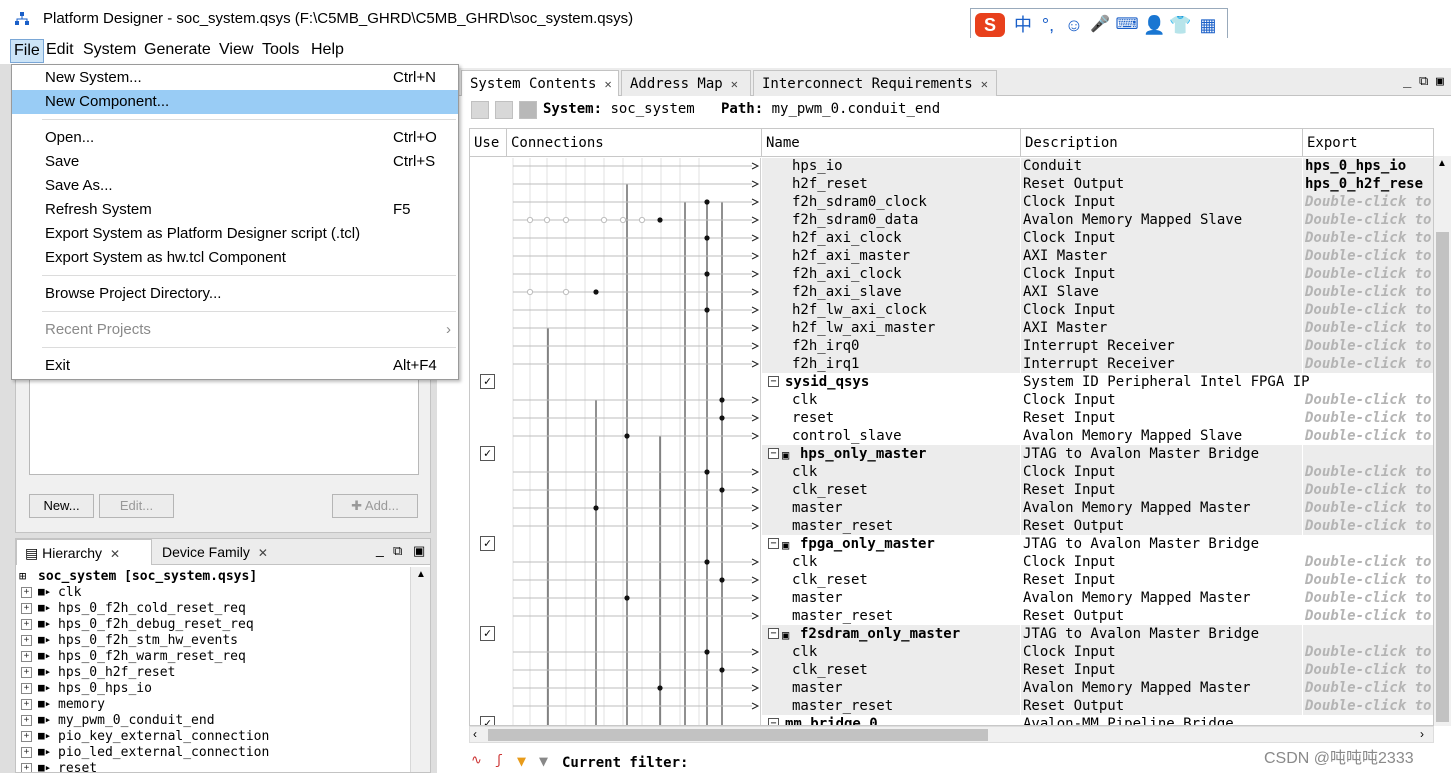 The height and width of the screenshot is (773, 1451). Describe the element at coordinates (1442, 441) in the screenshot. I see `vertical-scrollbar: ▲` at that location.